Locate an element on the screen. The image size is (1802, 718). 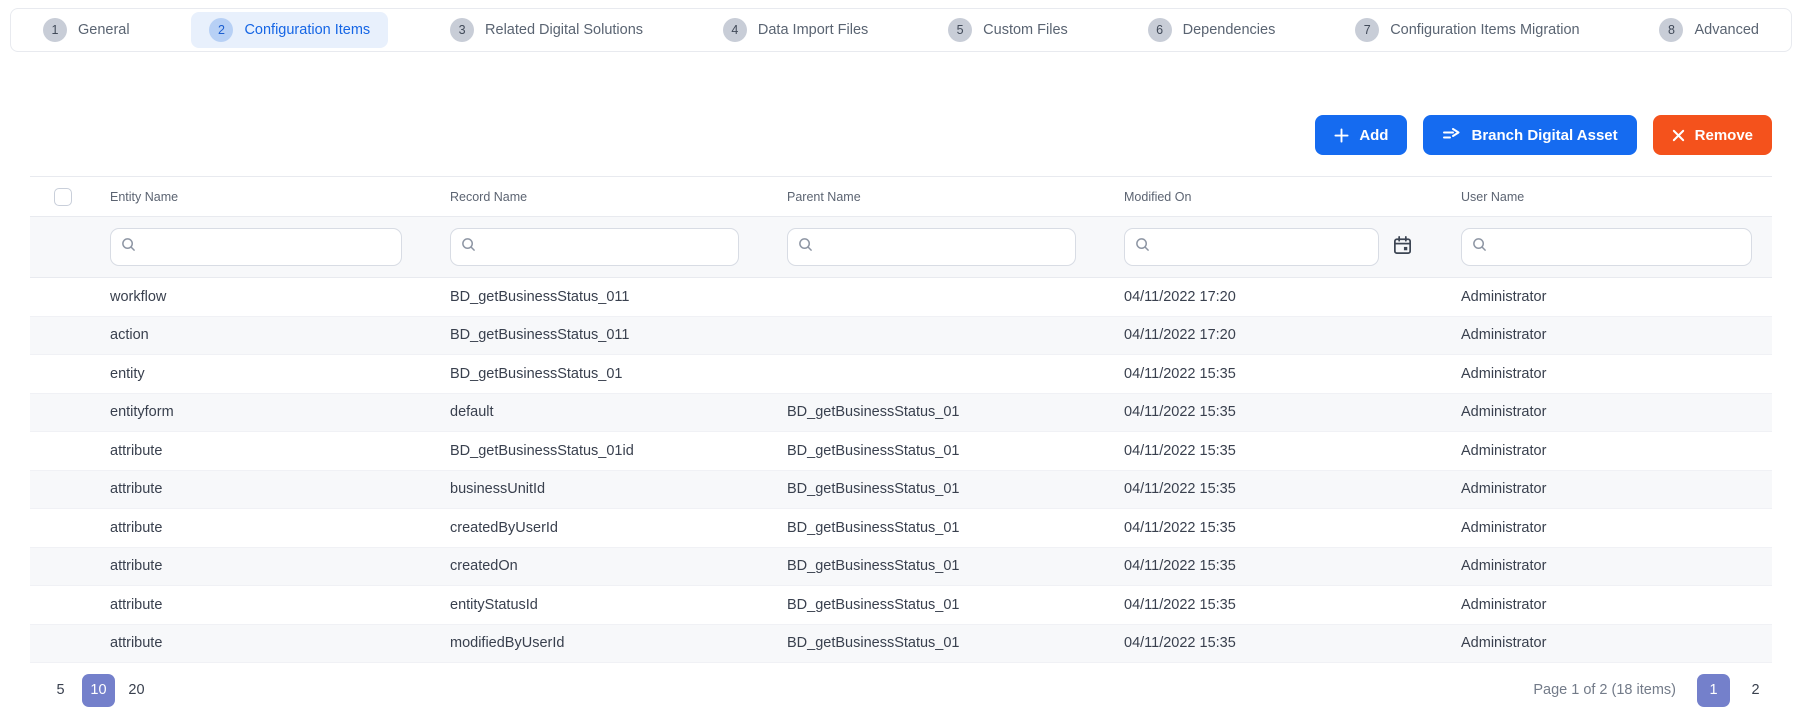
step-number-badge: 2 is located at coordinates (221, 30).